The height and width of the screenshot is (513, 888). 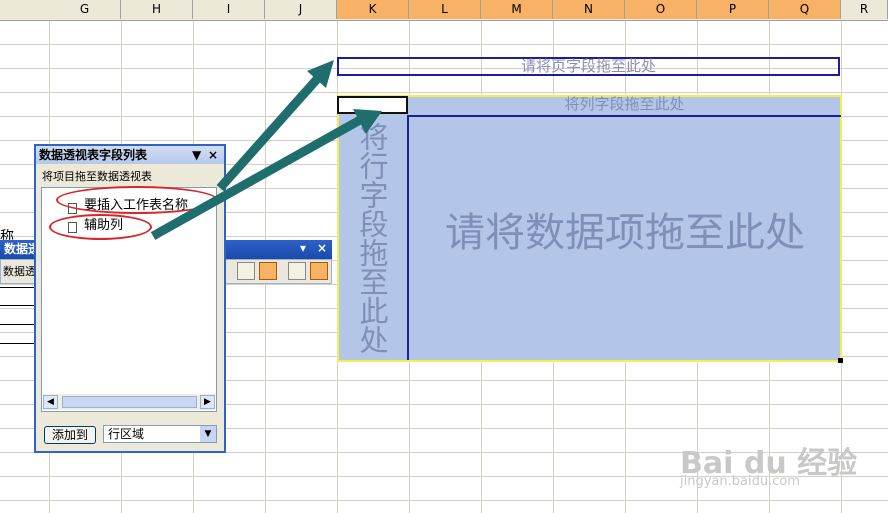 What do you see at coordinates (256, 178) in the screenshot?
I see `arrow-shaft` at bounding box center [256, 178].